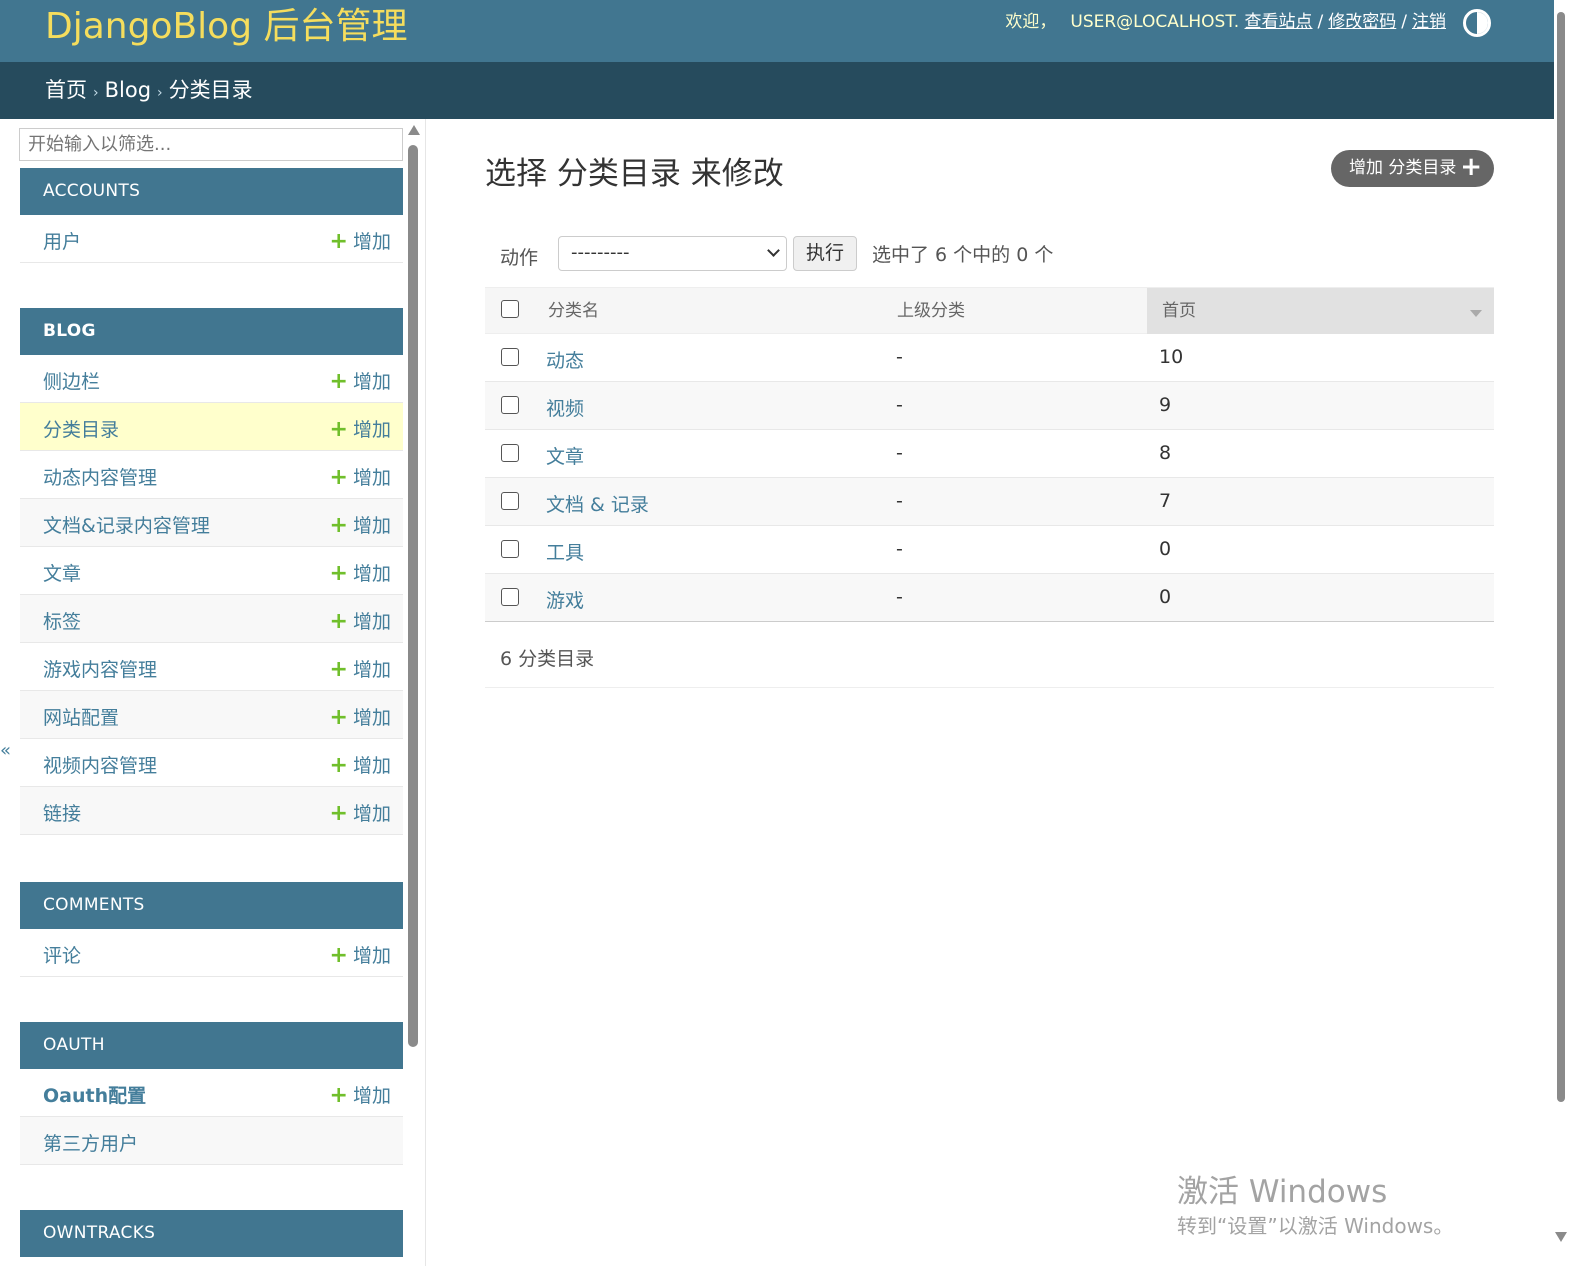 The image size is (1593, 1266). I want to click on breadcrumb-arrow: ›, so click(96, 93).